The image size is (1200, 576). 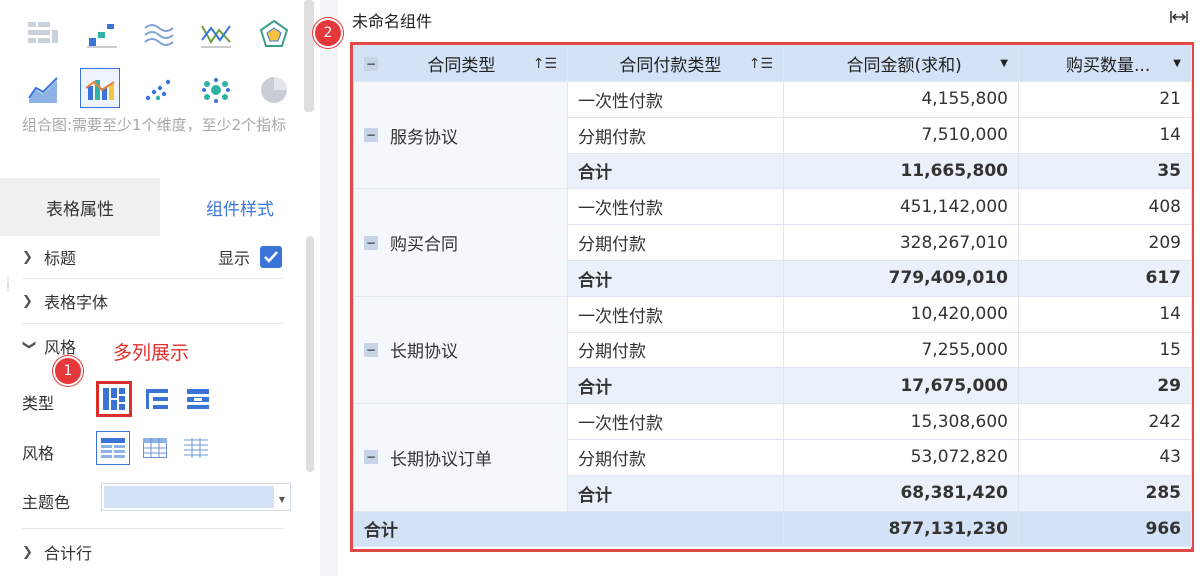 What do you see at coordinates (1105, 242) in the screenshot?
I see `qty-cell: 209` at bounding box center [1105, 242].